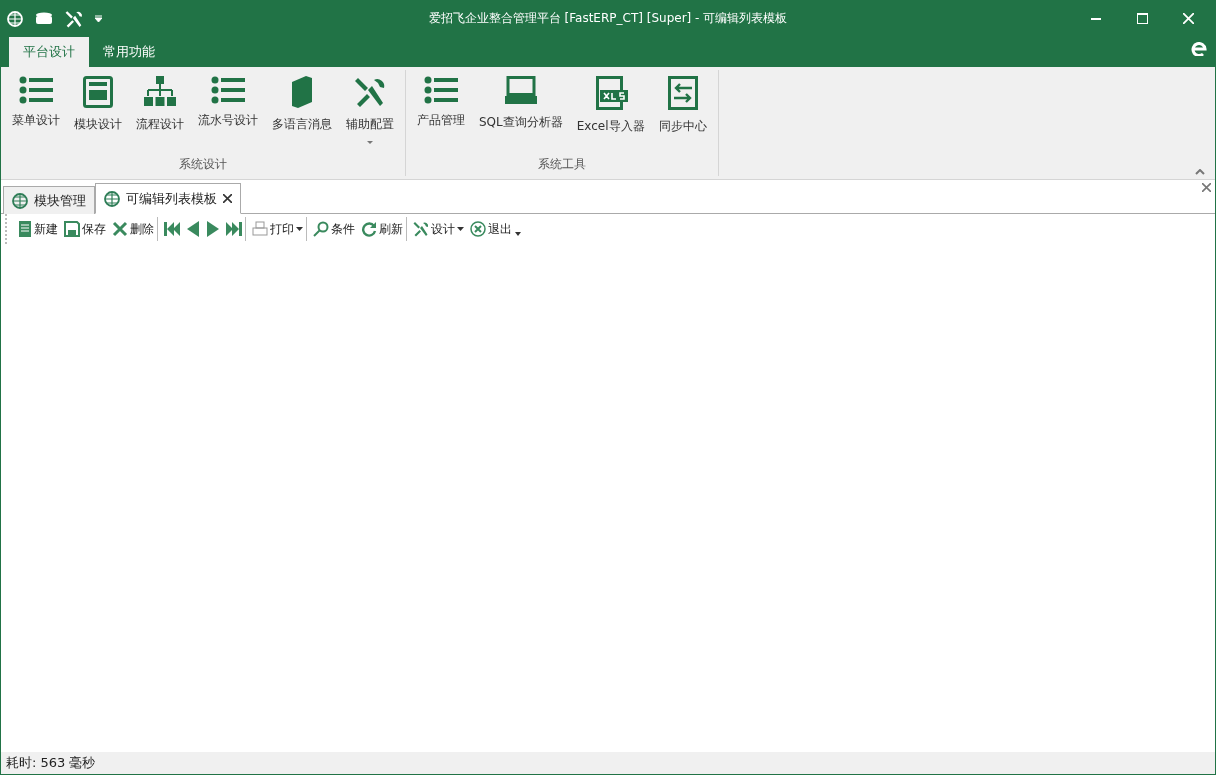 The image size is (1216, 775). What do you see at coordinates (36, 112) in the screenshot?
I see `ribbon-button: 菜单设计` at bounding box center [36, 112].